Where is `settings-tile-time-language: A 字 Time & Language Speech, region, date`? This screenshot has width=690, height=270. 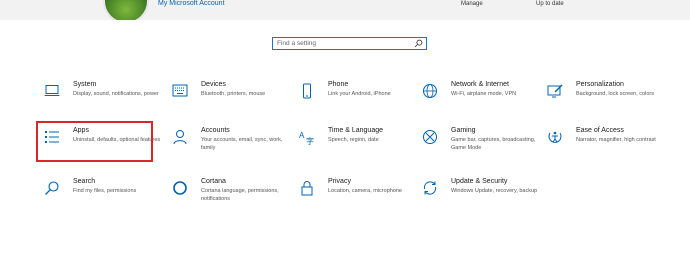
settings-tile-time-language: A 字 Time & Language Speech, region, date is located at coordinates (352, 147).